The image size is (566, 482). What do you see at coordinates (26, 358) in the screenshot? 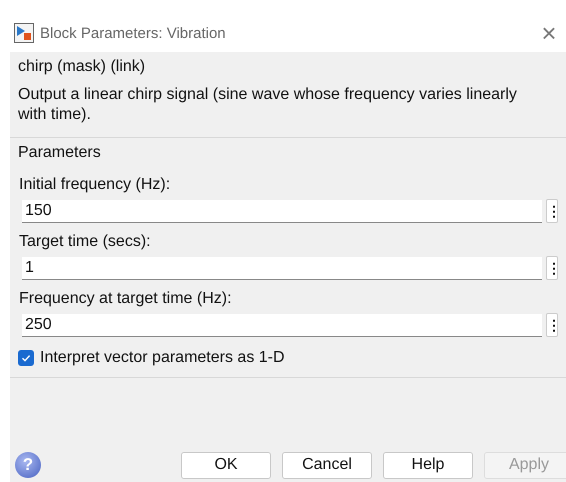
I see `checkbox` at bounding box center [26, 358].